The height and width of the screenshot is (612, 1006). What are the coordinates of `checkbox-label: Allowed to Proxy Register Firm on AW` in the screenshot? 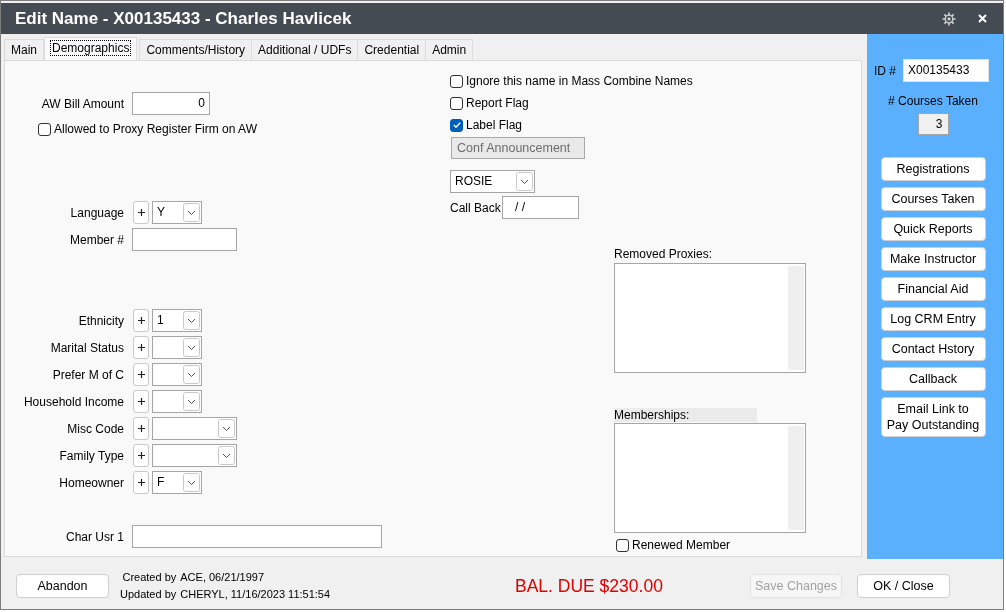 It's located at (155, 129).